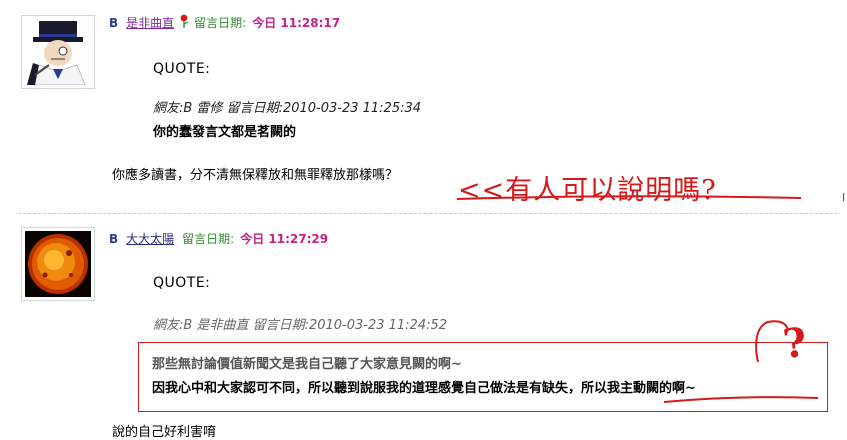  Describe the element at coordinates (164, 432) in the screenshot. I see `reply-text: 說的自己好利害唷` at that location.